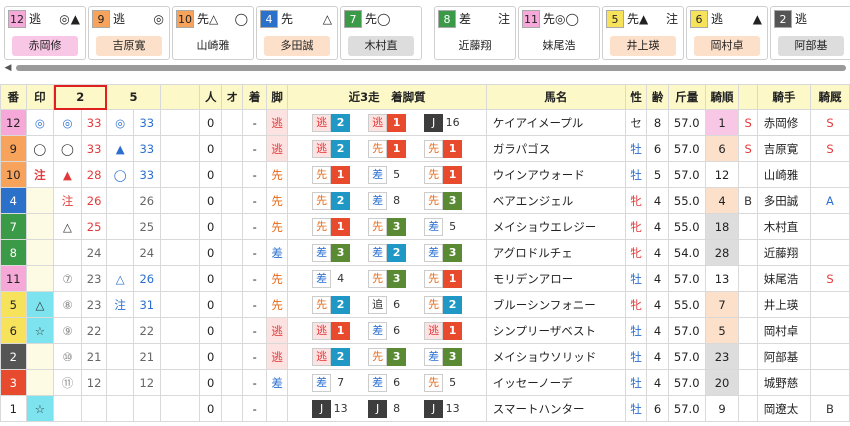 This screenshot has width=850, height=426. I want to click on cell-mark: ◯, so click(40, 148).